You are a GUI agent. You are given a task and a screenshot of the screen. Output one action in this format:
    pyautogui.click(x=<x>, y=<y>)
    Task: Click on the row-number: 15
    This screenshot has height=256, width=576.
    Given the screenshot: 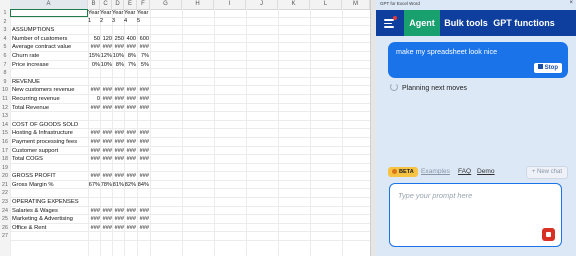 What is the action you would take?
    pyautogui.click(x=5, y=133)
    